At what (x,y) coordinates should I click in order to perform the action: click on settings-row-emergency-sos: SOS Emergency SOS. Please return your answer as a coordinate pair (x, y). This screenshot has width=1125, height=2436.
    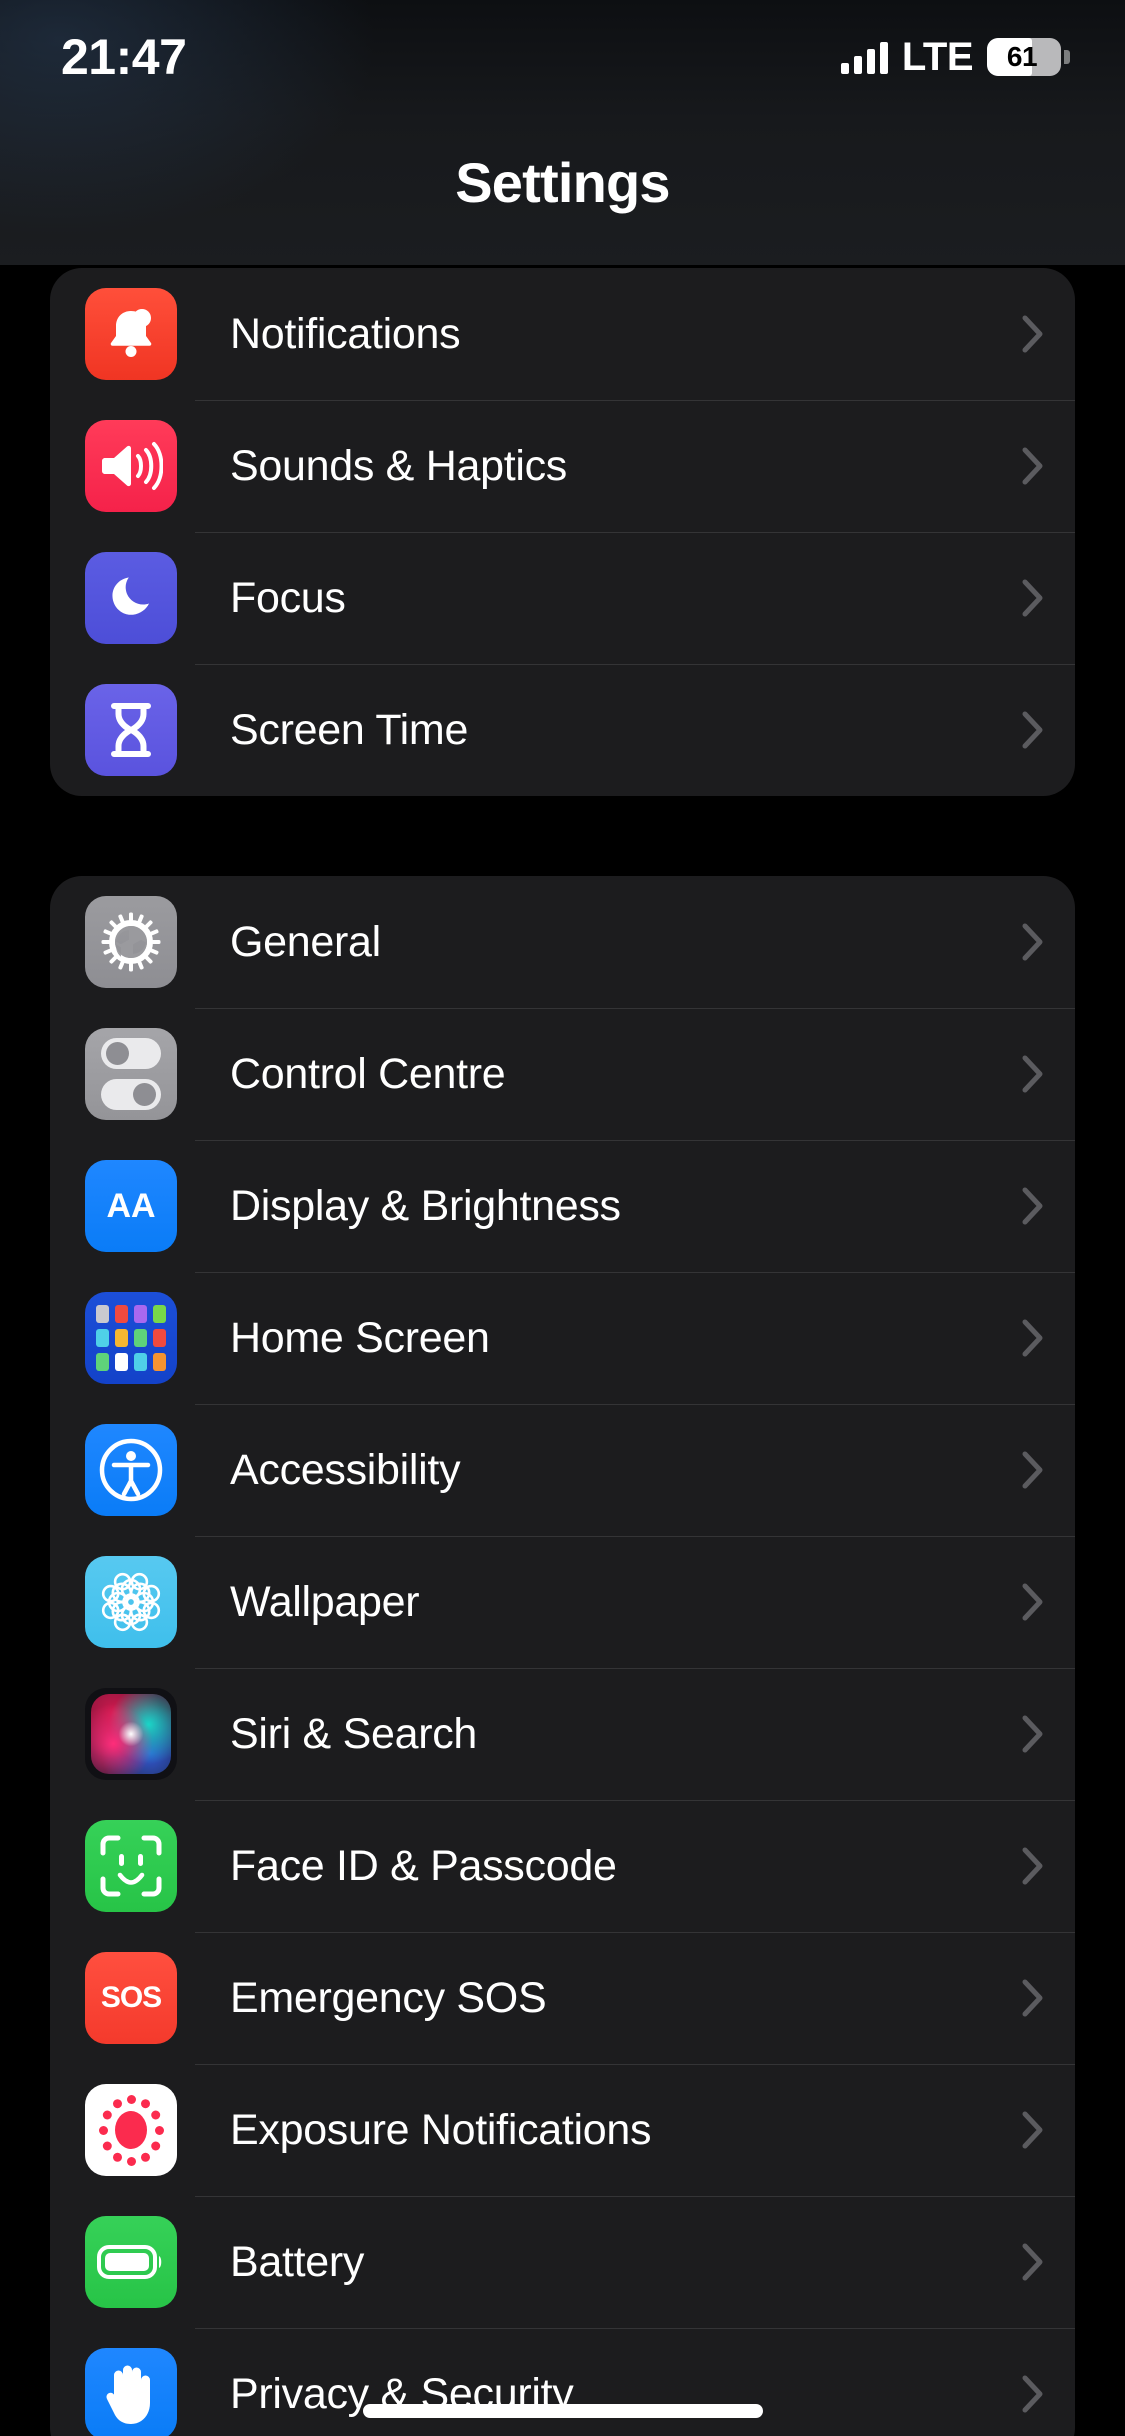
    Looking at the image, I should click on (562, 1998).